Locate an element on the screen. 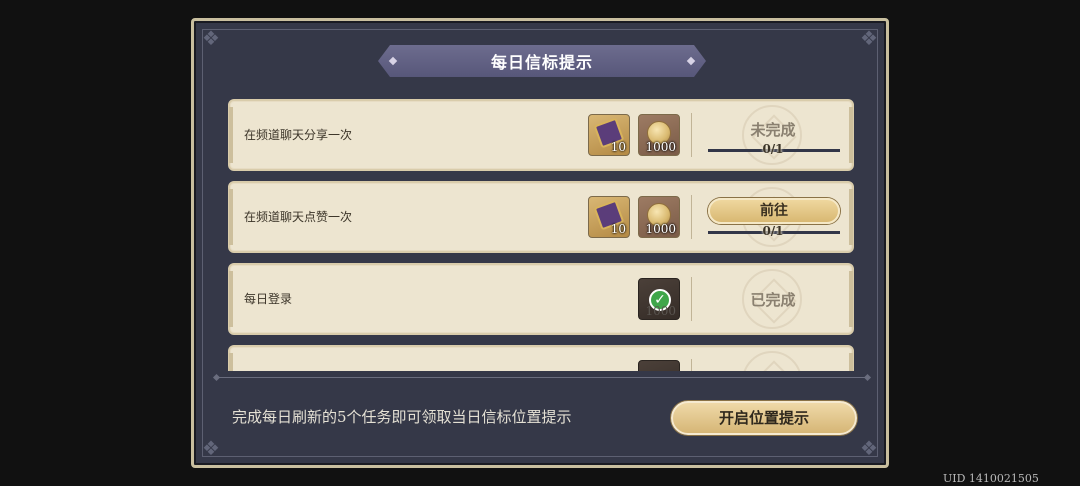 This screenshot has height=486, width=1080. task-label: 在频道聊天点赞一次 is located at coordinates (298, 217).